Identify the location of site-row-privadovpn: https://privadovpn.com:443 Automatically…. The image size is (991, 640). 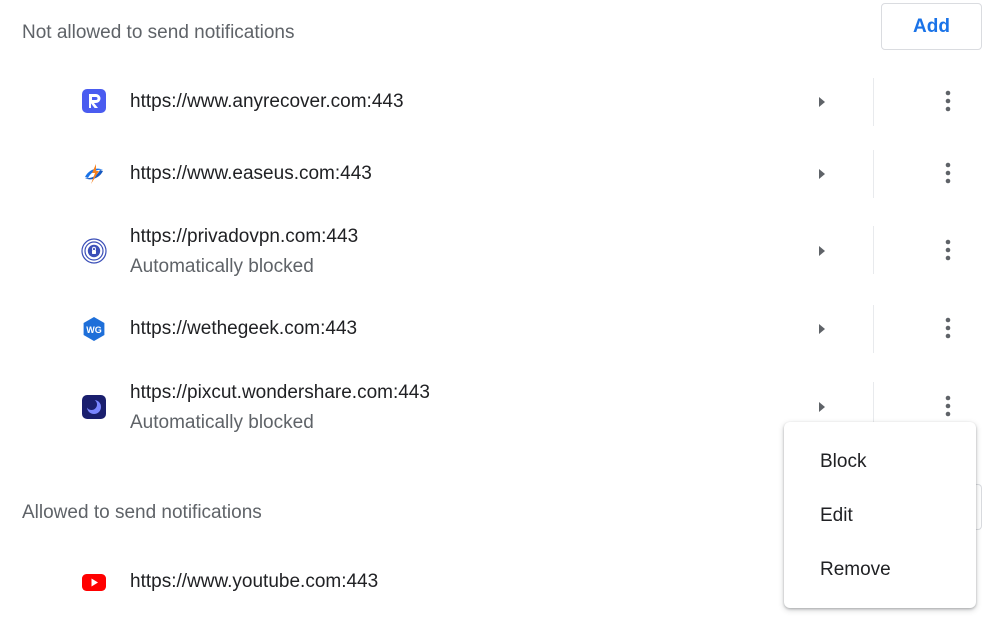
(495, 252).